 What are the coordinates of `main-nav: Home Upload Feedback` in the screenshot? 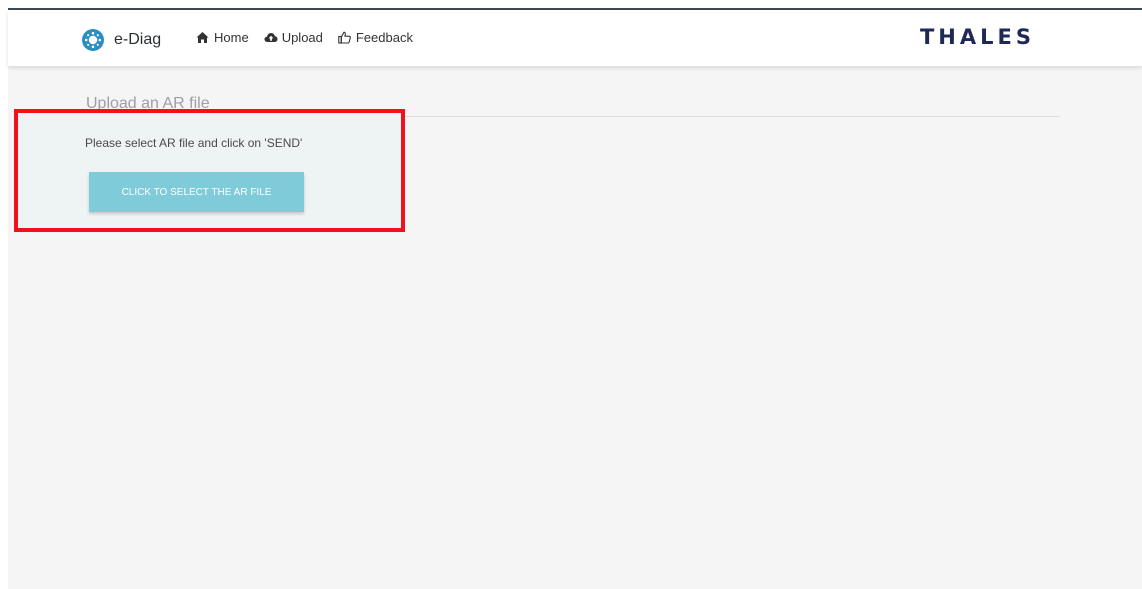 It's located at (312, 37).